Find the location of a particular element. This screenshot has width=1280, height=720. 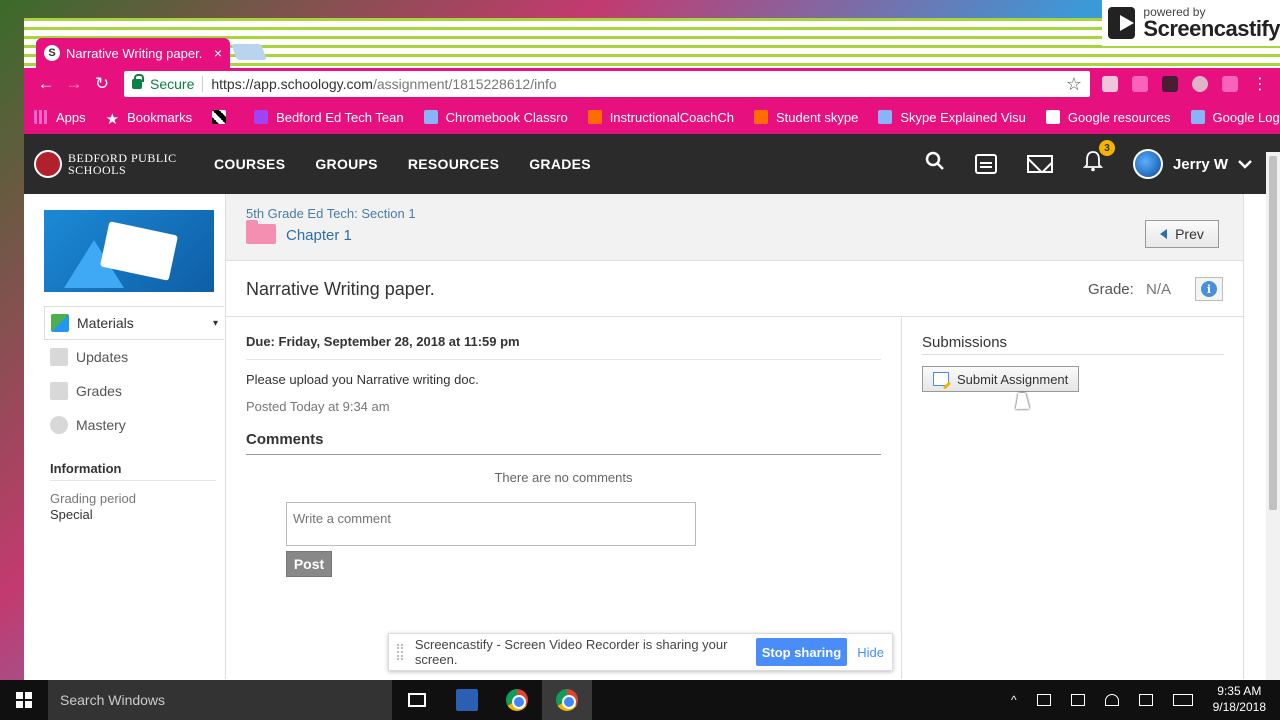

bookmark-star-icon: ☆ is located at coordinates (1074, 84).